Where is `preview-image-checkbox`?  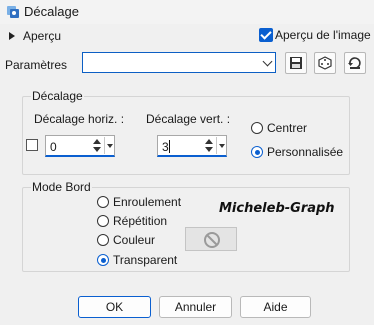 preview-image-checkbox is located at coordinates (266, 35).